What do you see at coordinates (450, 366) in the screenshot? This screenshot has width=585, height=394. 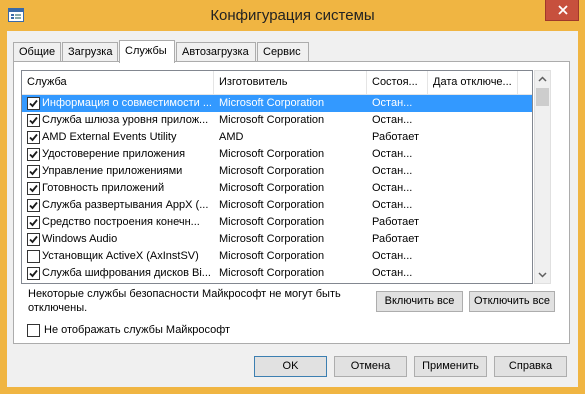 I see `apply-button: Применить` at bounding box center [450, 366].